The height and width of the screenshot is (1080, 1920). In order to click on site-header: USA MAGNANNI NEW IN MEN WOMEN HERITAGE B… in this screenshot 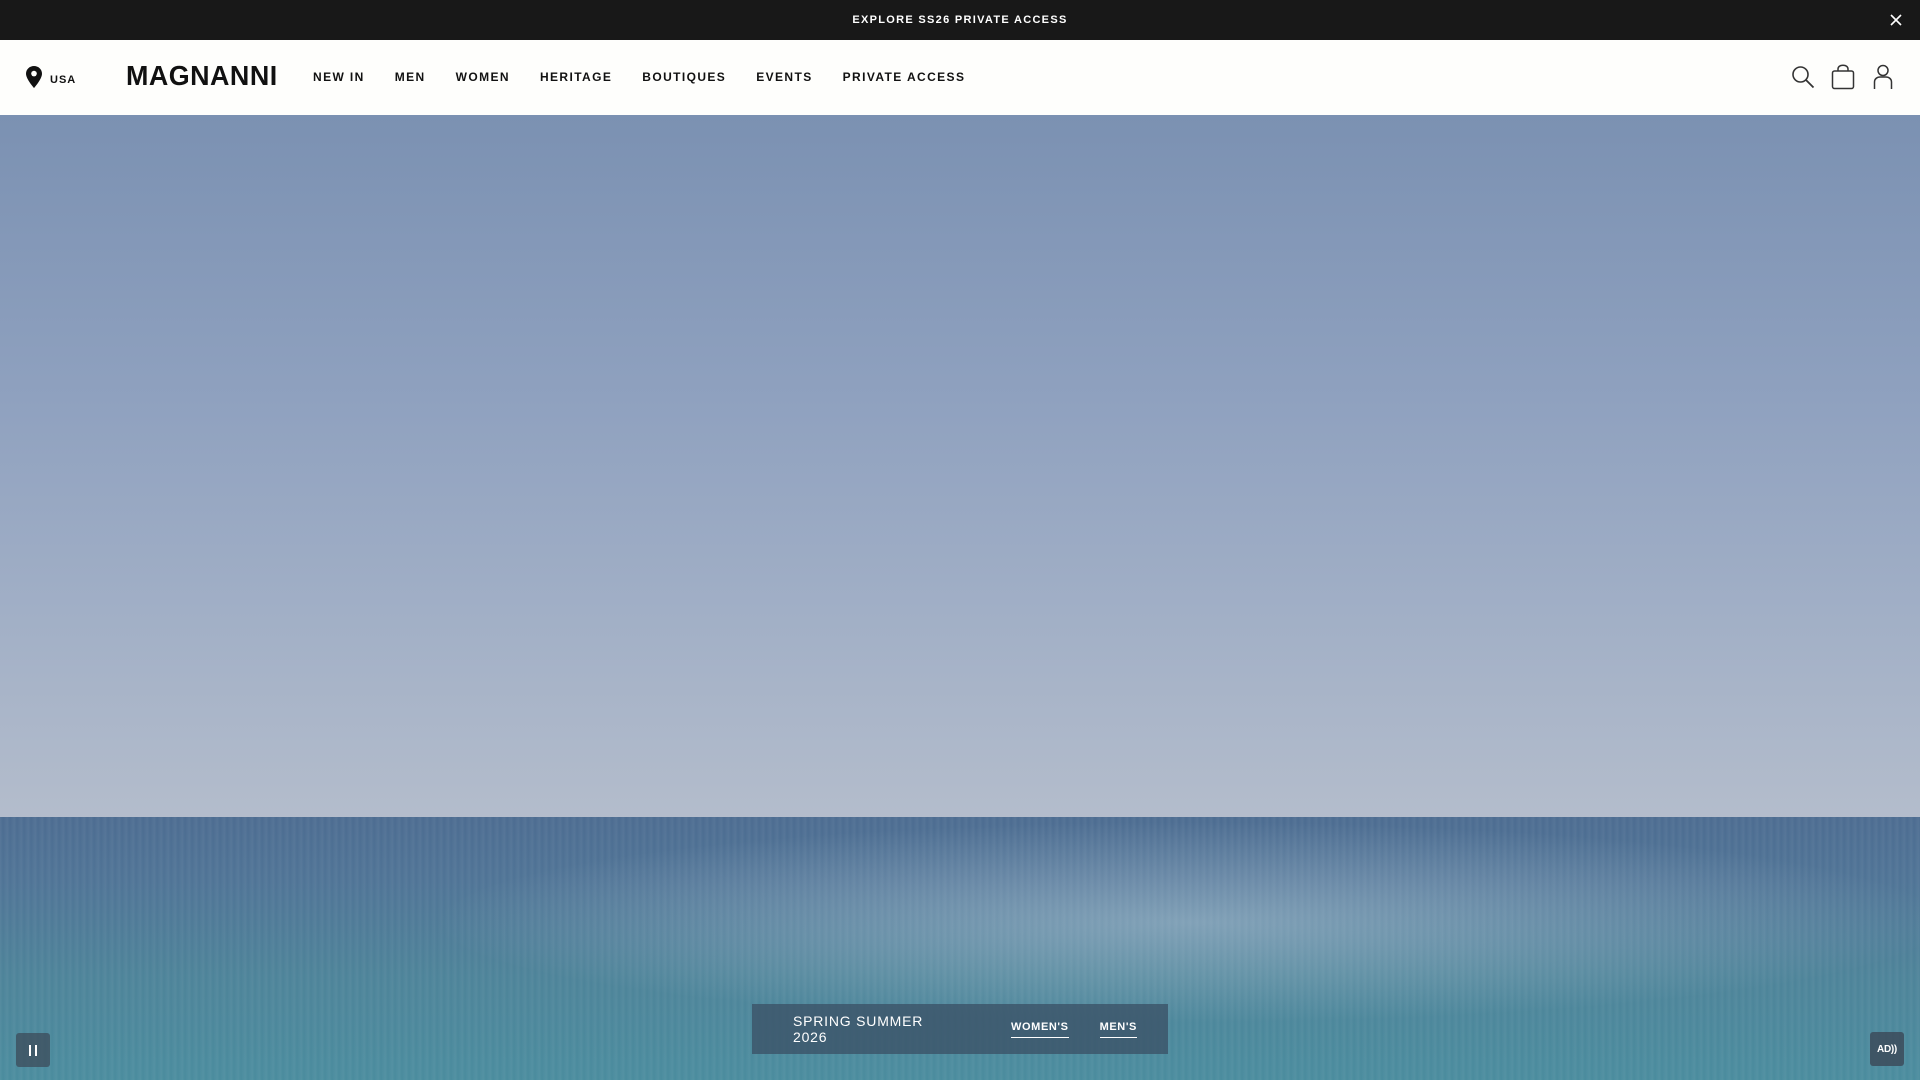, I will do `click(960, 77)`.